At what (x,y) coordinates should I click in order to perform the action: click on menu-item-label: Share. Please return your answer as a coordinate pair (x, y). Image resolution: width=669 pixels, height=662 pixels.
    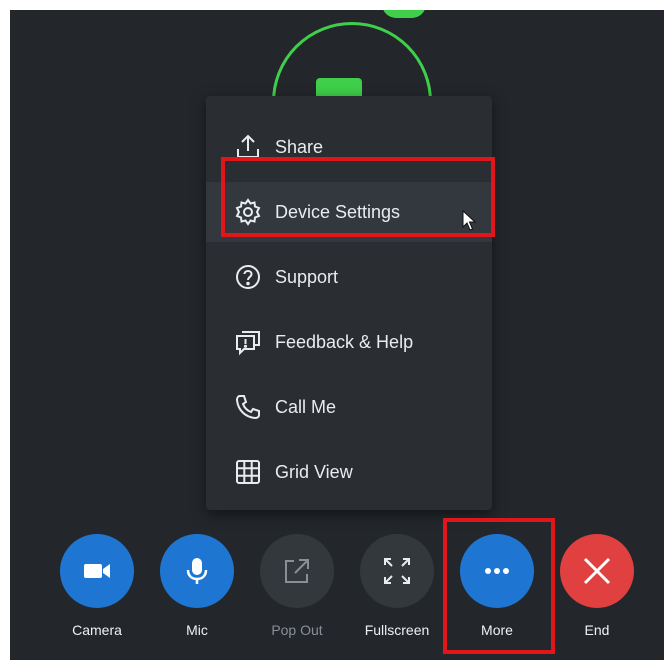
    Looking at the image, I should click on (299, 146).